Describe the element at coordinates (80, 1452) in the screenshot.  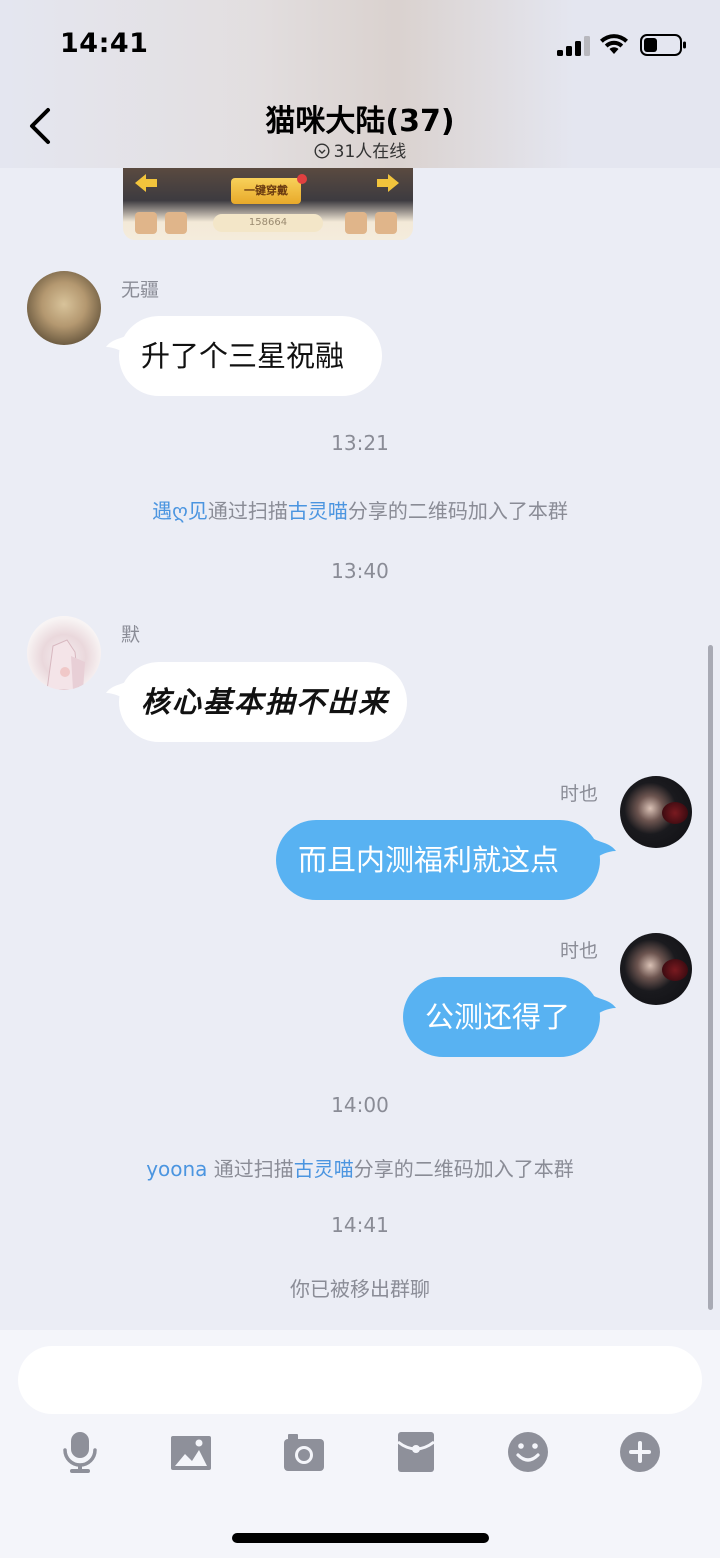
I see `microphone-icon` at that location.